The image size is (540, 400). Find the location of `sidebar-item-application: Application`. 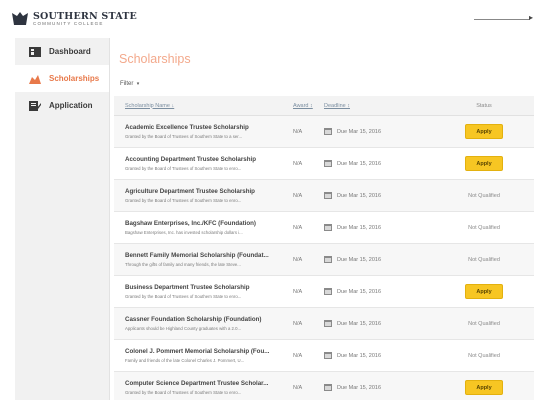

sidebar-item-application: Application is located at coordinates (62, 105).